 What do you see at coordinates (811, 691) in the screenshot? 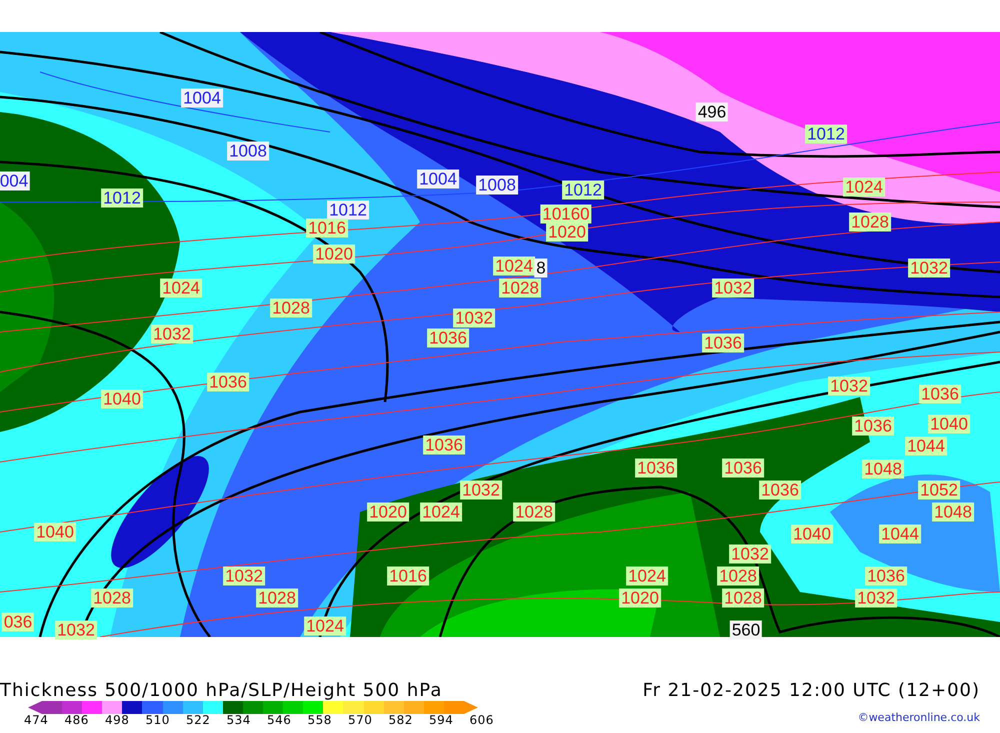
I see `valid-time: Fr 21-02-2025 12:00 UTC (12+00)` at bounding box center [811, 691].